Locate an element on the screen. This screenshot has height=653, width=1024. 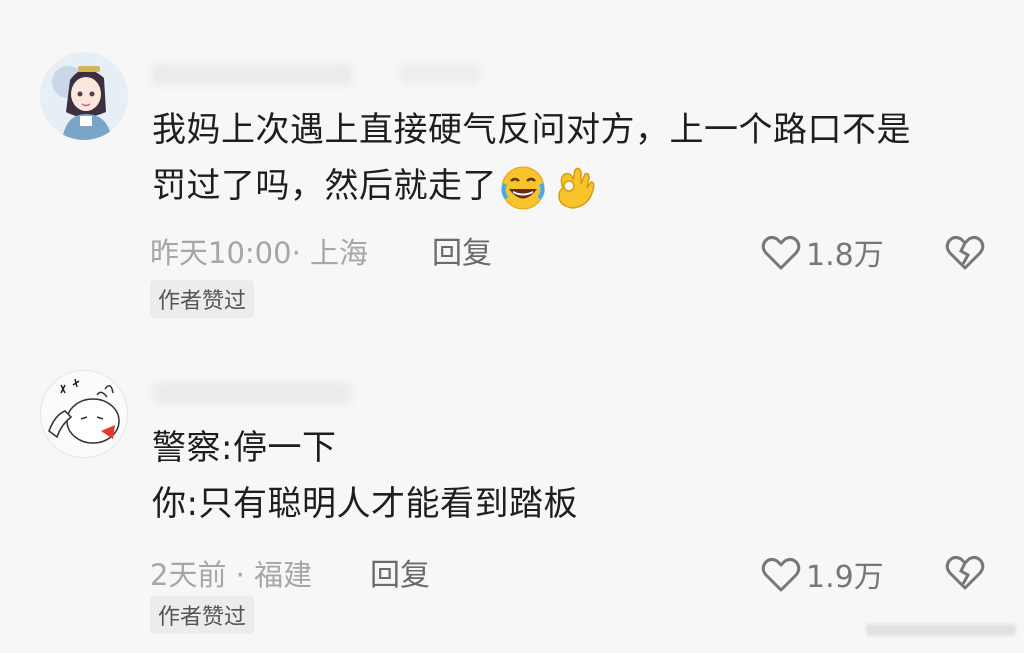
comment-text: 我妈上次遇上直接硬气反问对方，上一个路口不是 罚过了吗，然后就走了 is located at coordinates (531, 158).